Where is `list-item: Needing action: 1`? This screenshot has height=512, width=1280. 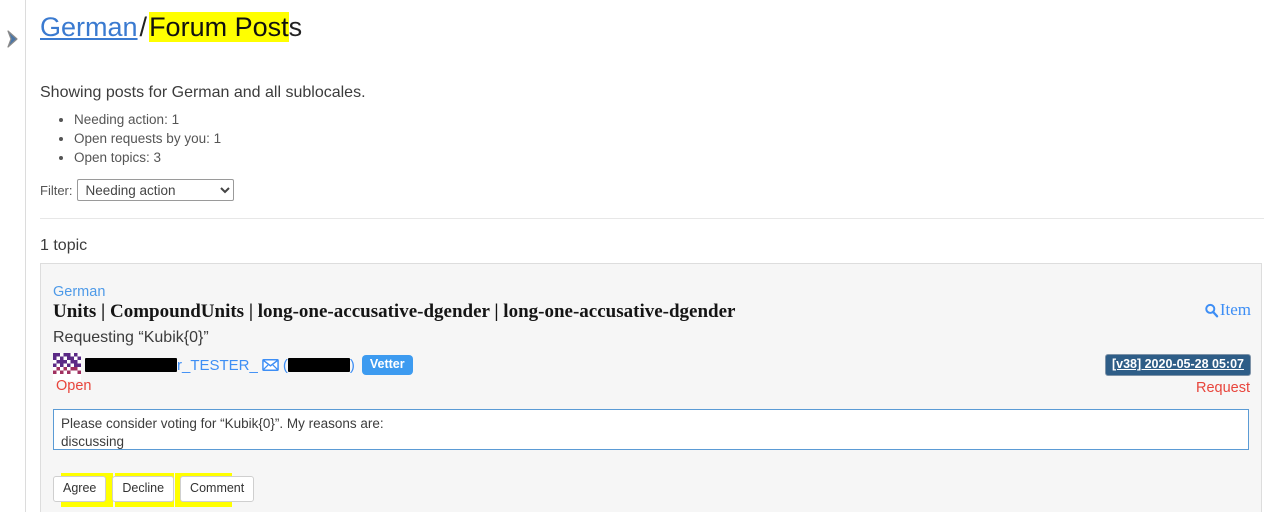
list-item: Needing action: 1 is located at coordinates (147, 119).